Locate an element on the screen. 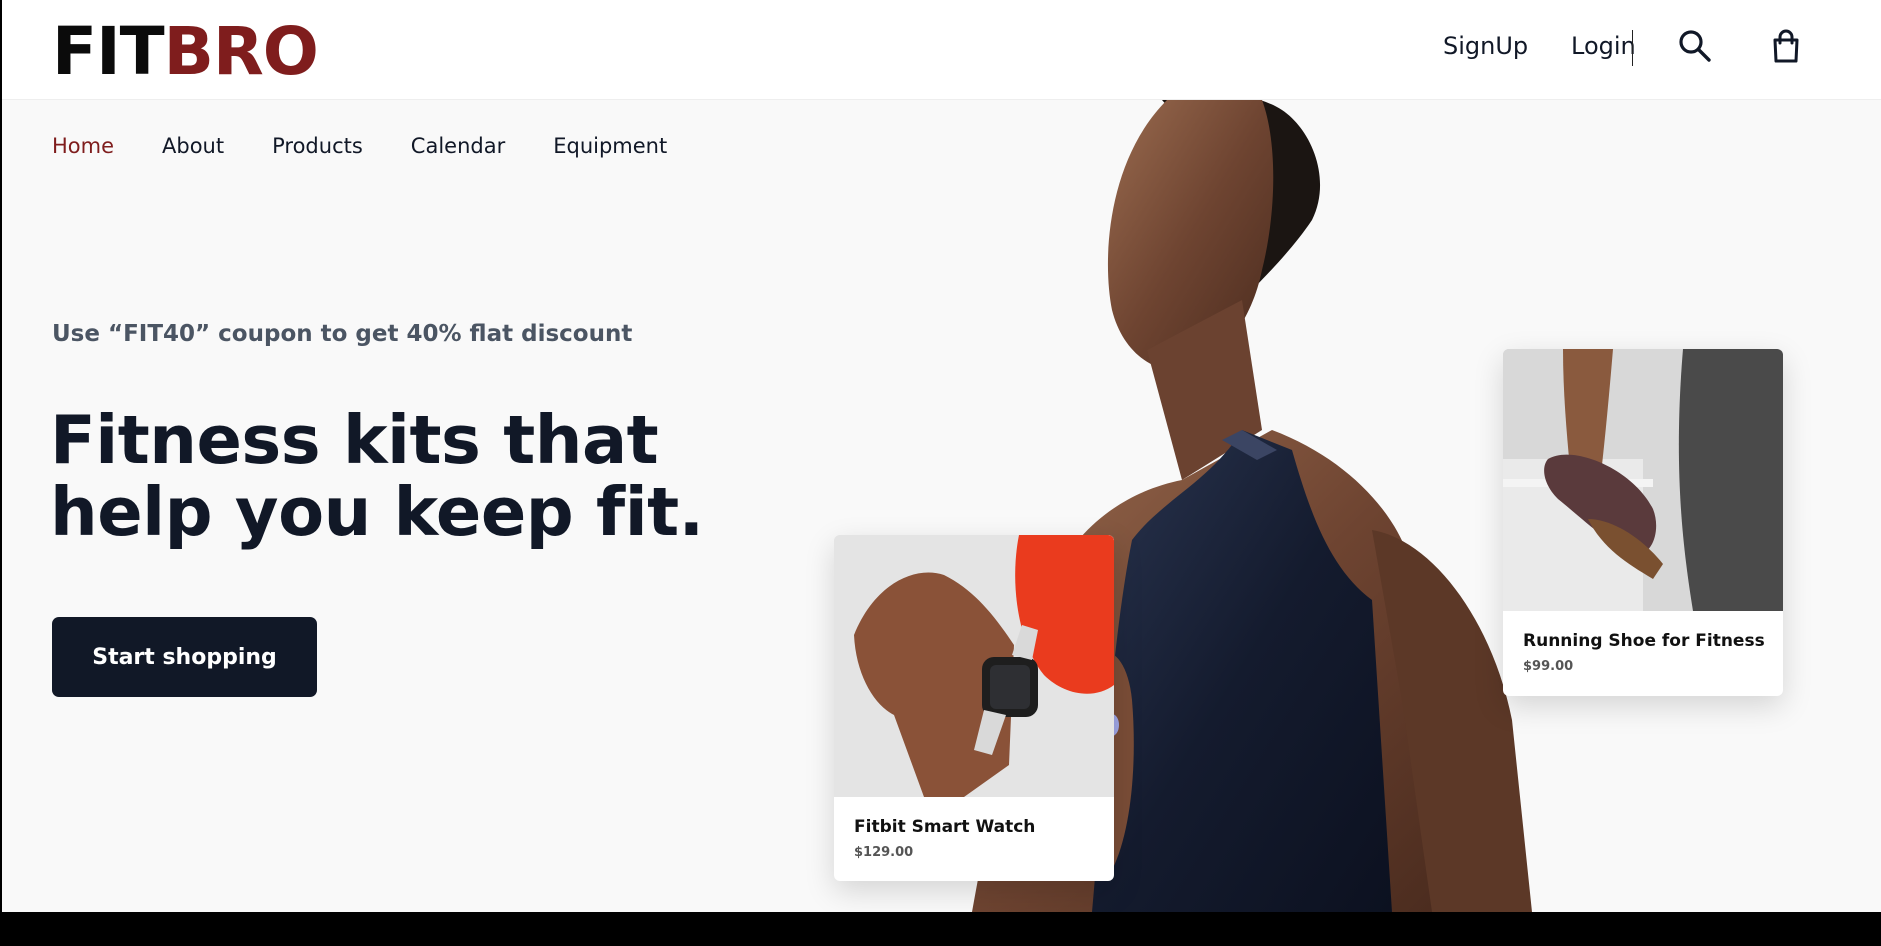  running-shoe-name: Running Shoe for Fitness is located at coordinates (1644, 641).